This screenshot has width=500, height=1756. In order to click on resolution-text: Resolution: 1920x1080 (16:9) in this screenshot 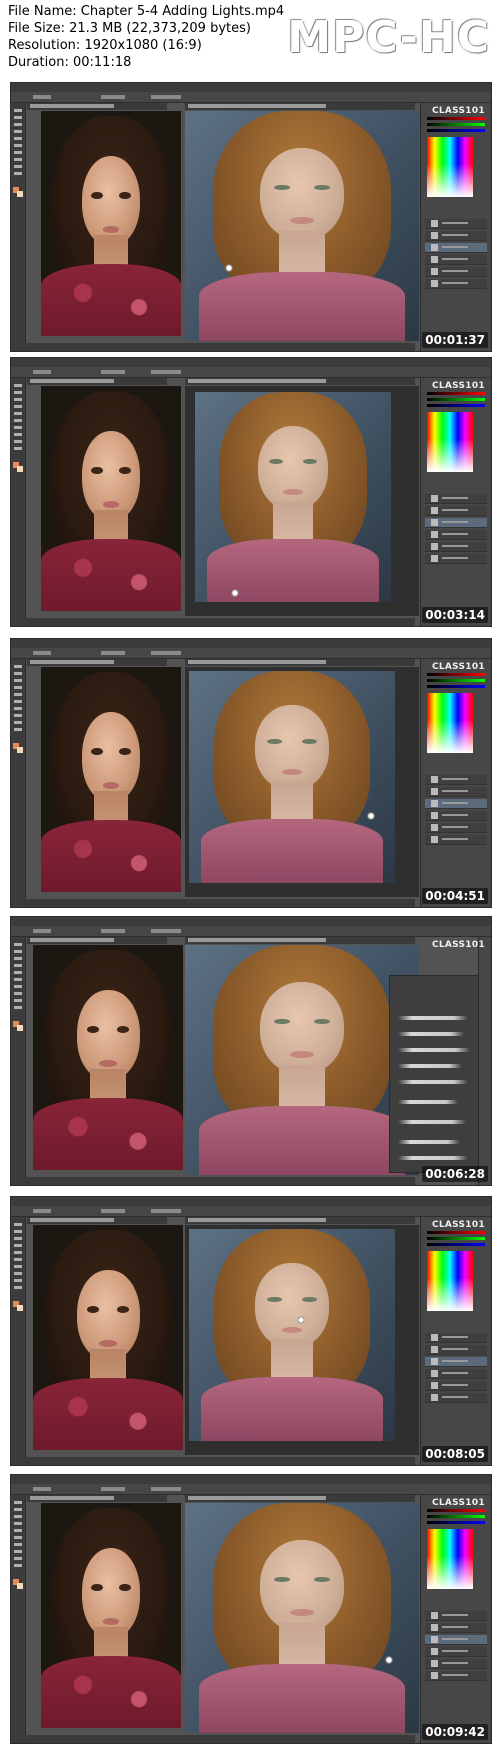, I will do `click(105, 45)`.